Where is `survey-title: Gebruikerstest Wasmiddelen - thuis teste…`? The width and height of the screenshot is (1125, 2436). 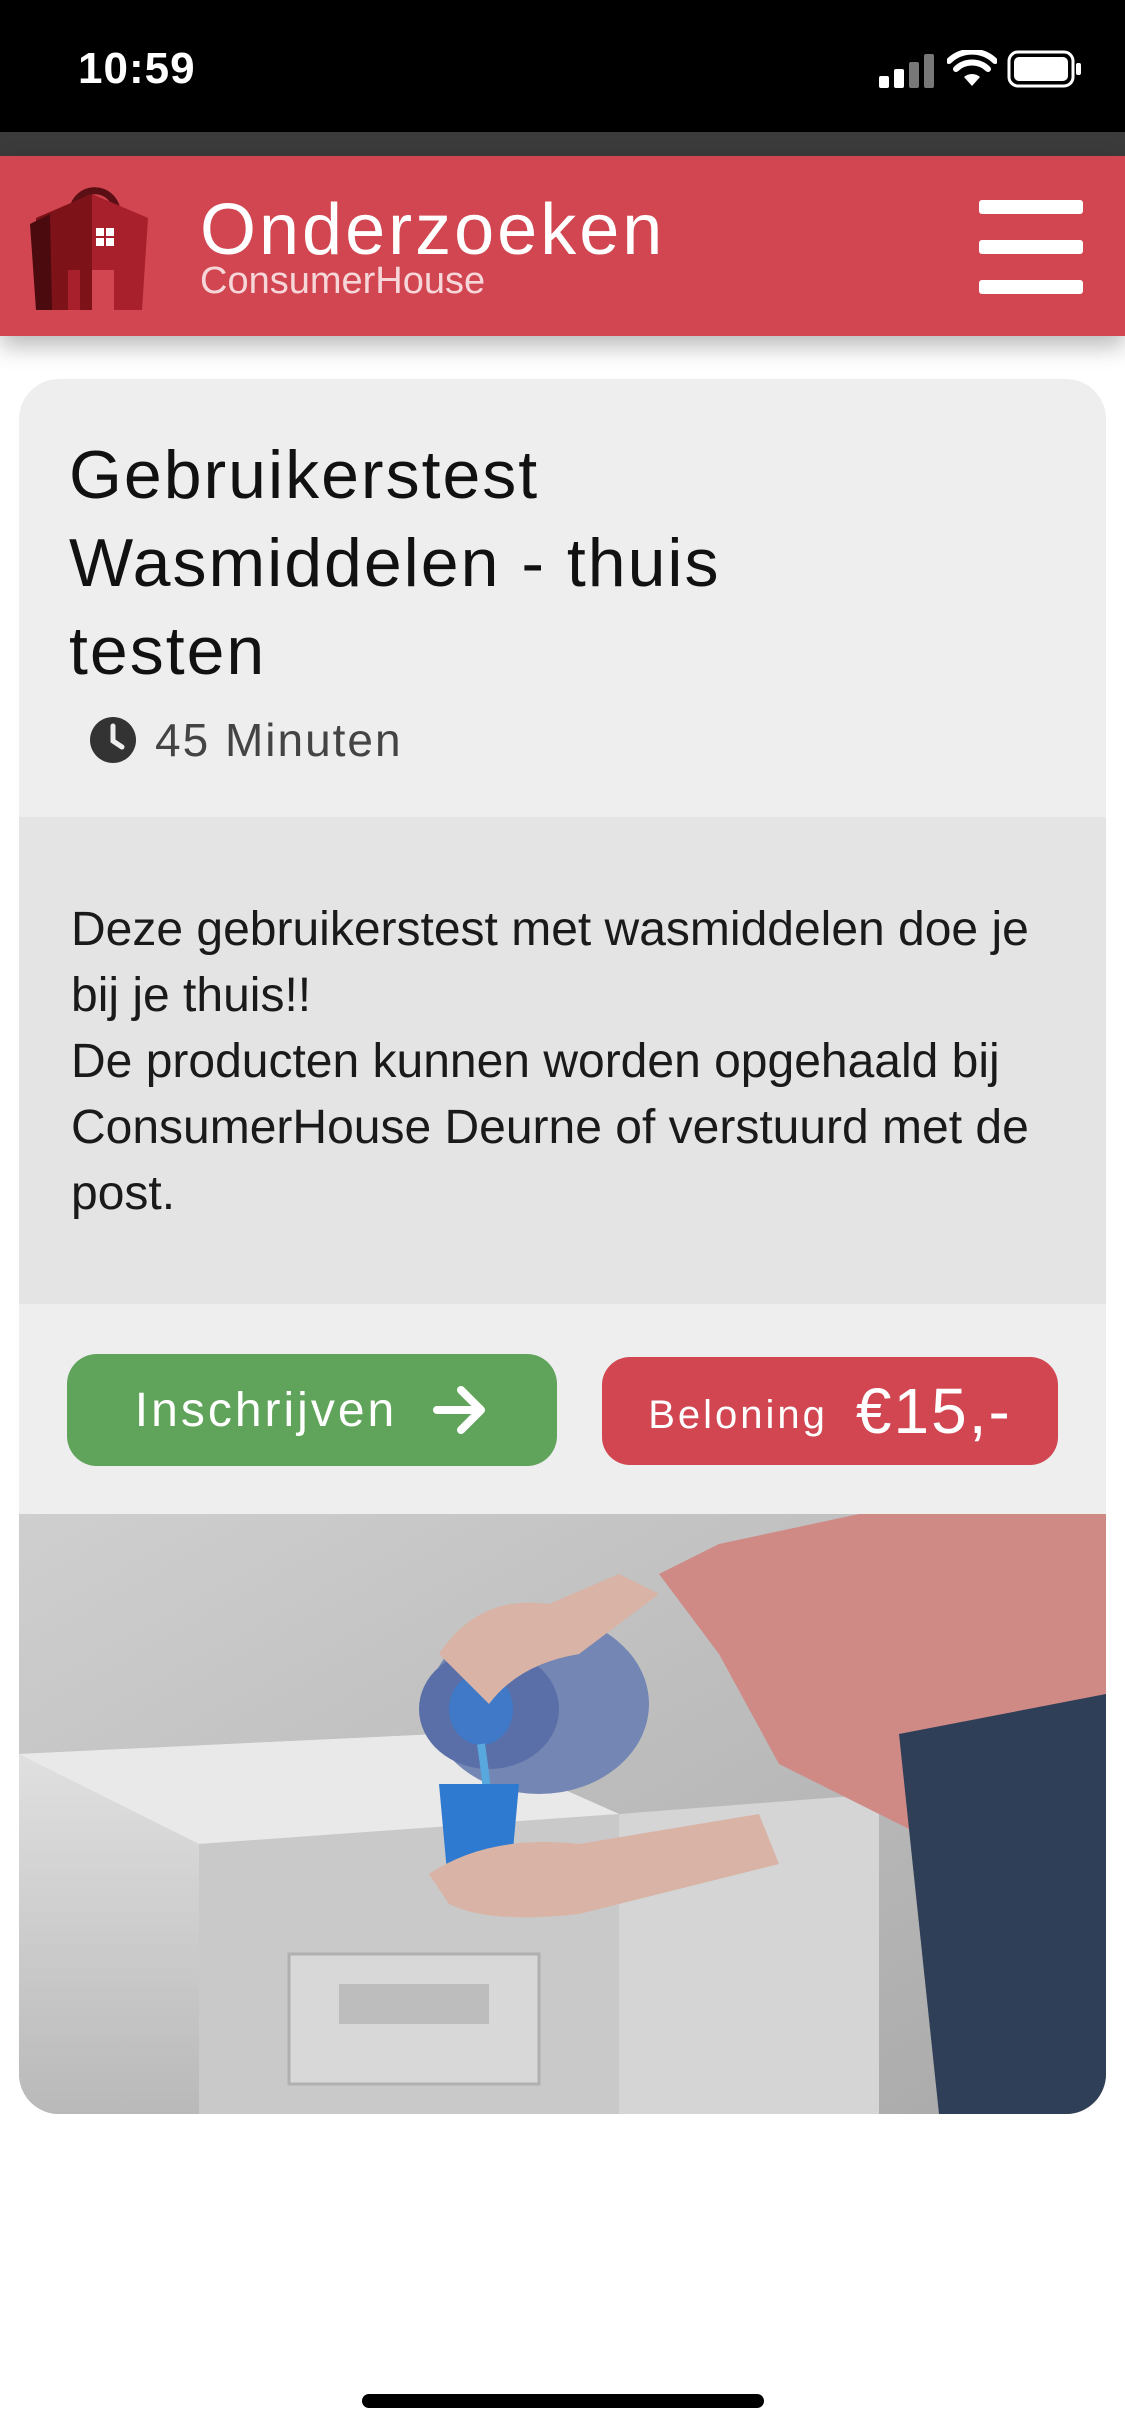 survey-title: Gebruikerstest Wasmiddelen - thuis teste… is located at coordinates (395, 563).